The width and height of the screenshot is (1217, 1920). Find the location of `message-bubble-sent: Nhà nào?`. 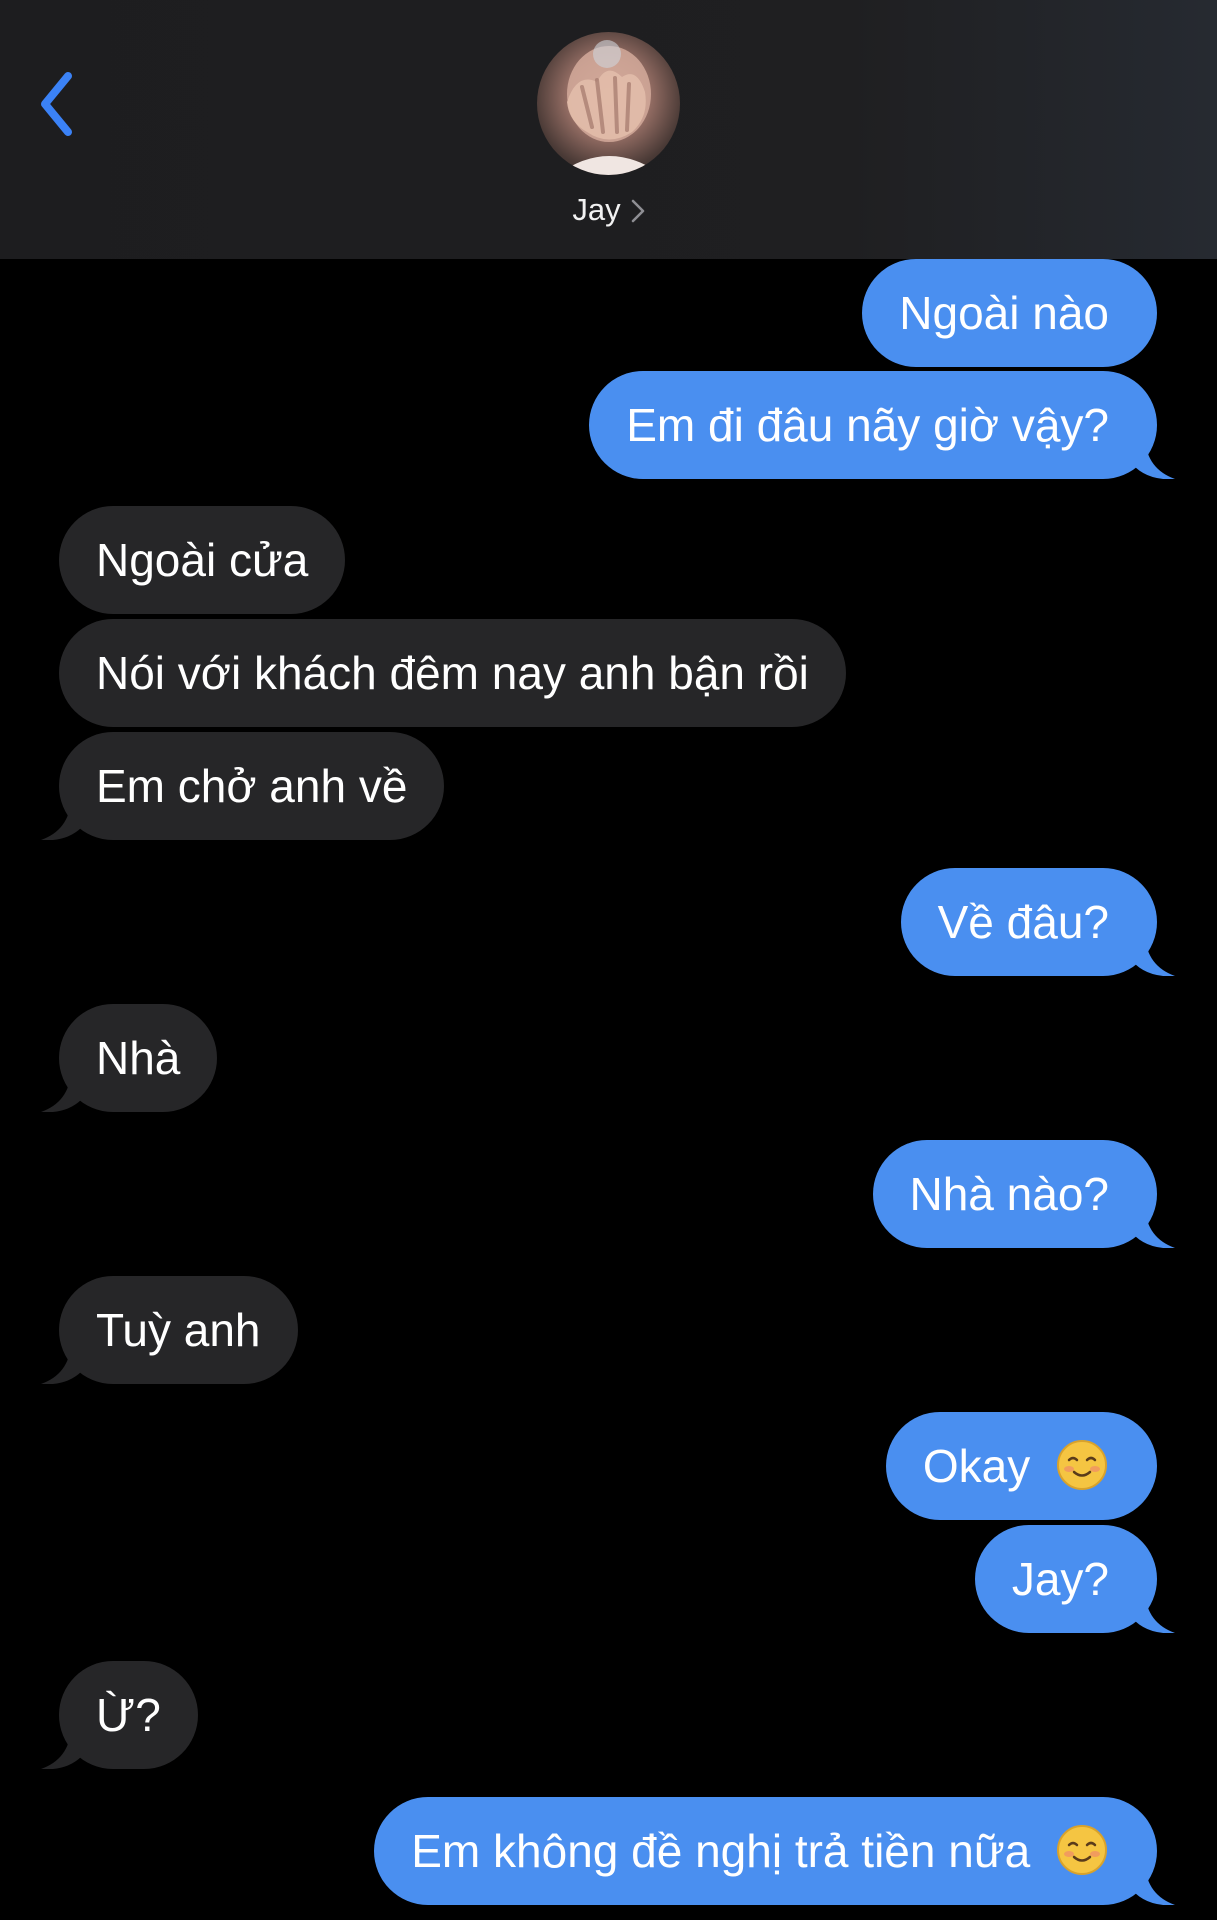

message-bubble-sent: Nhà nào? is located at coordinates (1023, 1194).